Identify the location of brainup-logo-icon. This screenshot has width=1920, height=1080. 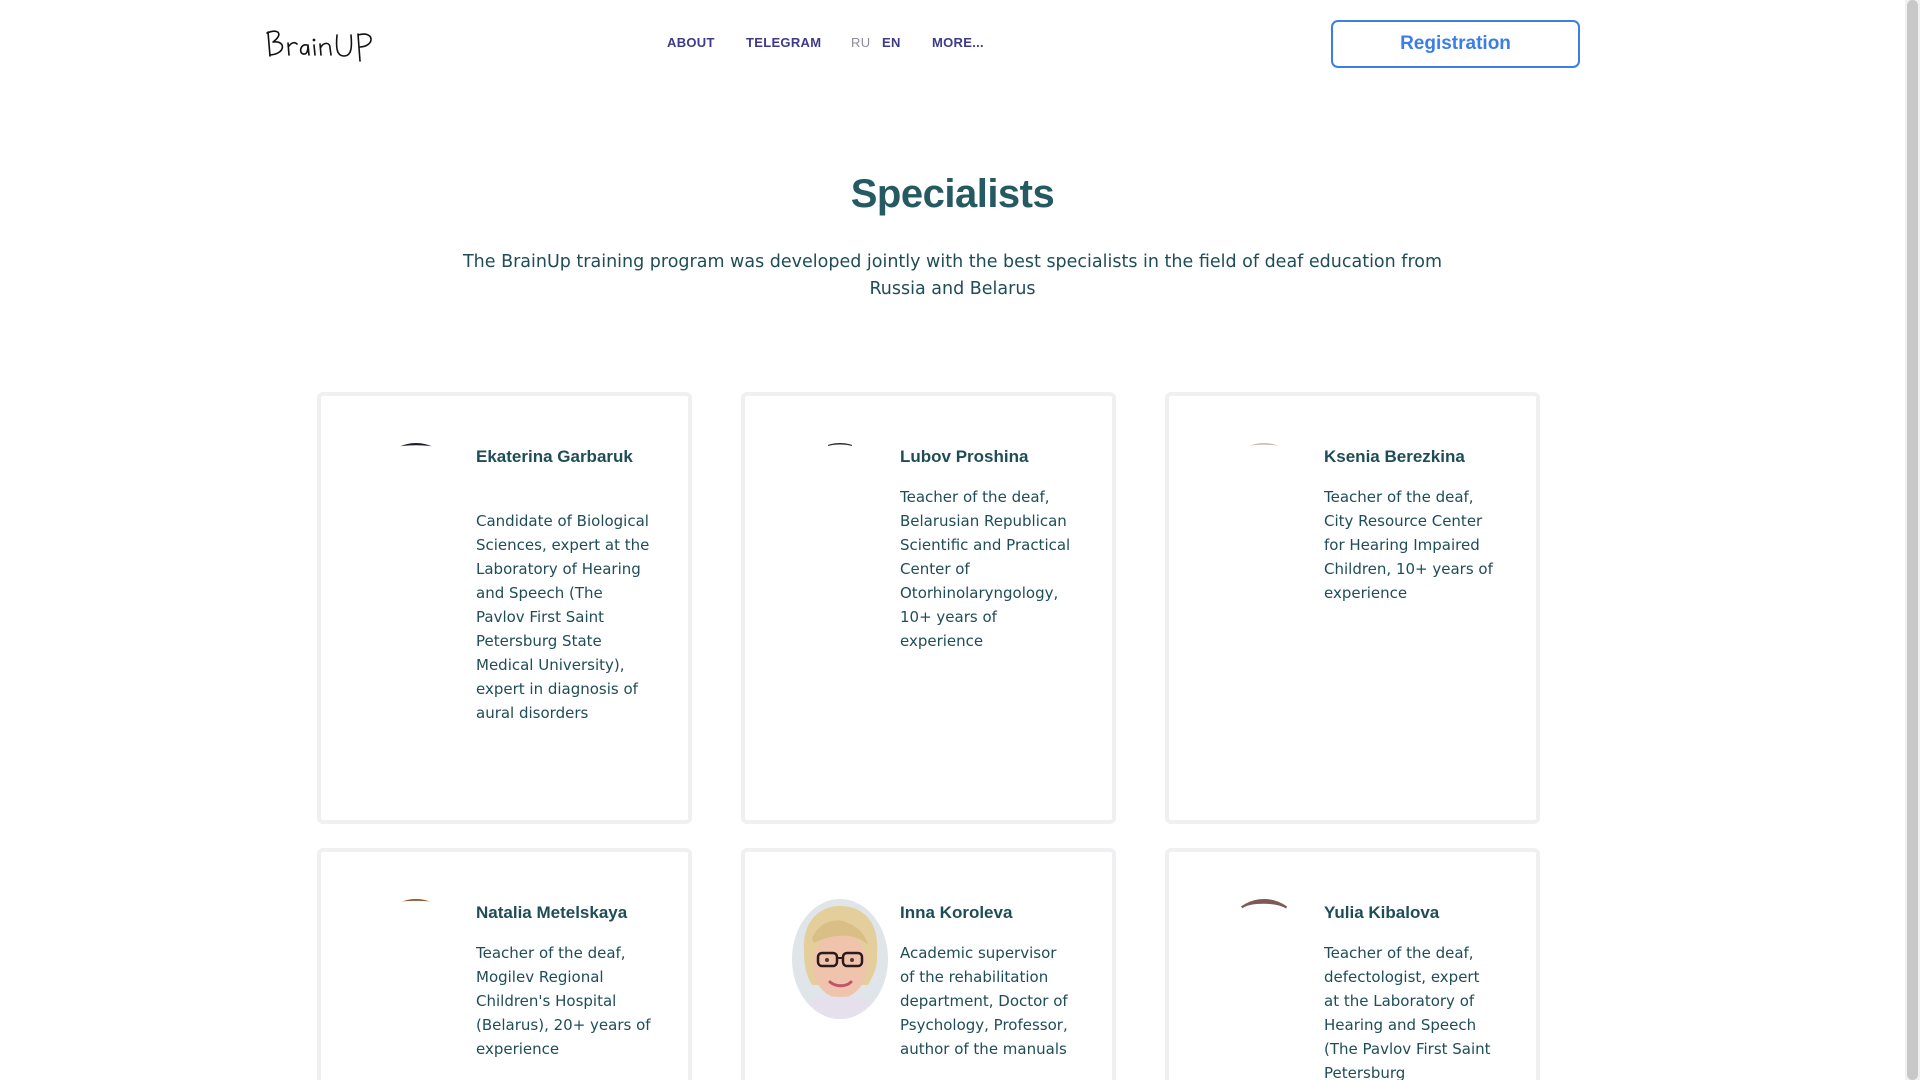
(319, 46).